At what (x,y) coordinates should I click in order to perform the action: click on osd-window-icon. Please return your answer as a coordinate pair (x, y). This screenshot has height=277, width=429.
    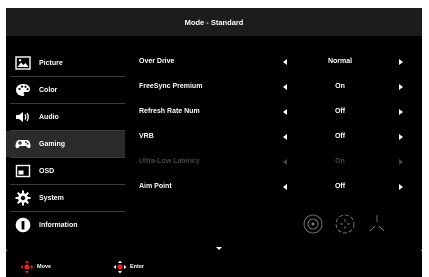
    Looking at the image, I should click on (23, 171).